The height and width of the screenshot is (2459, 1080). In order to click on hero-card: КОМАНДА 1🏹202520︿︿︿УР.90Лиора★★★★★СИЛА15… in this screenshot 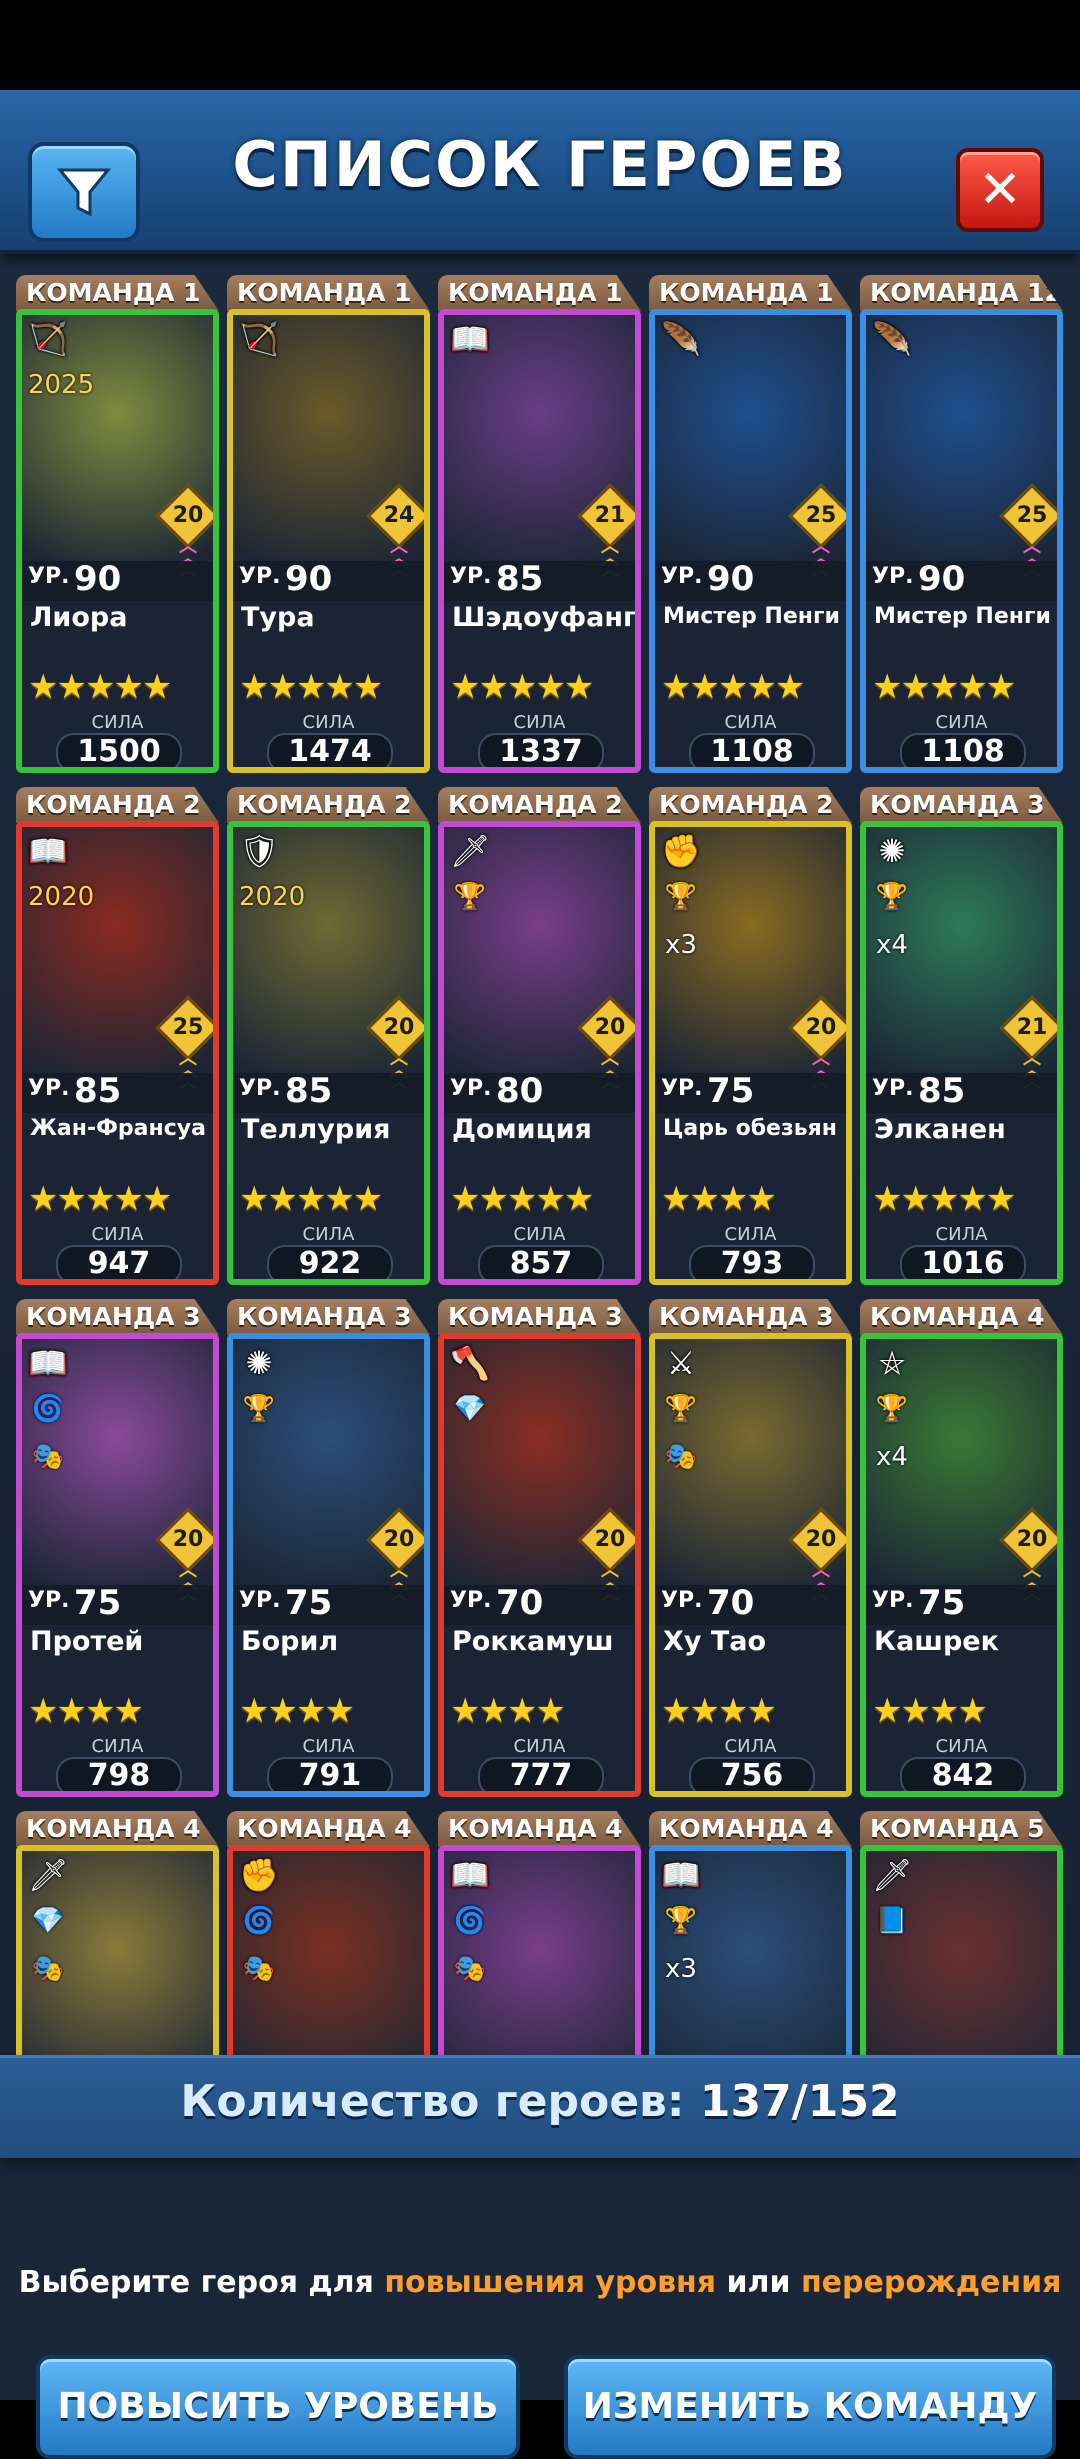, I will do `click(117, 524)`.